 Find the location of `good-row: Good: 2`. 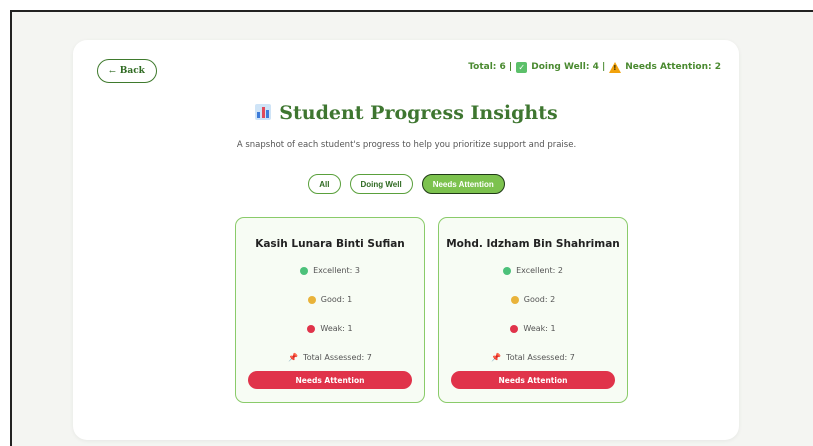

good-row: Good: 2 is located at coordinates (533, 299).